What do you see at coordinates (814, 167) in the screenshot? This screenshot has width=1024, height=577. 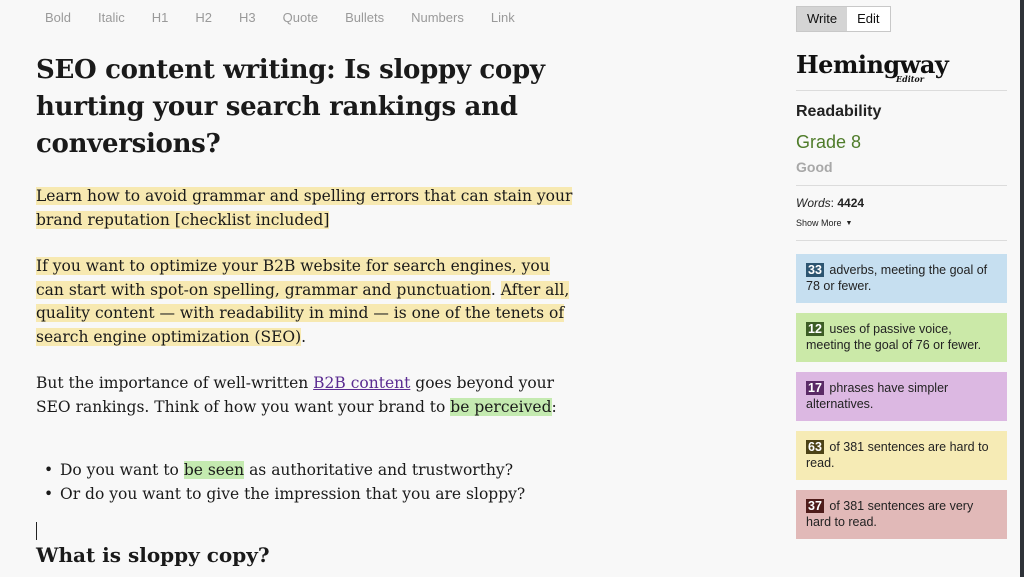 I see `grade-description: Good` at bounding box center [814, 167].